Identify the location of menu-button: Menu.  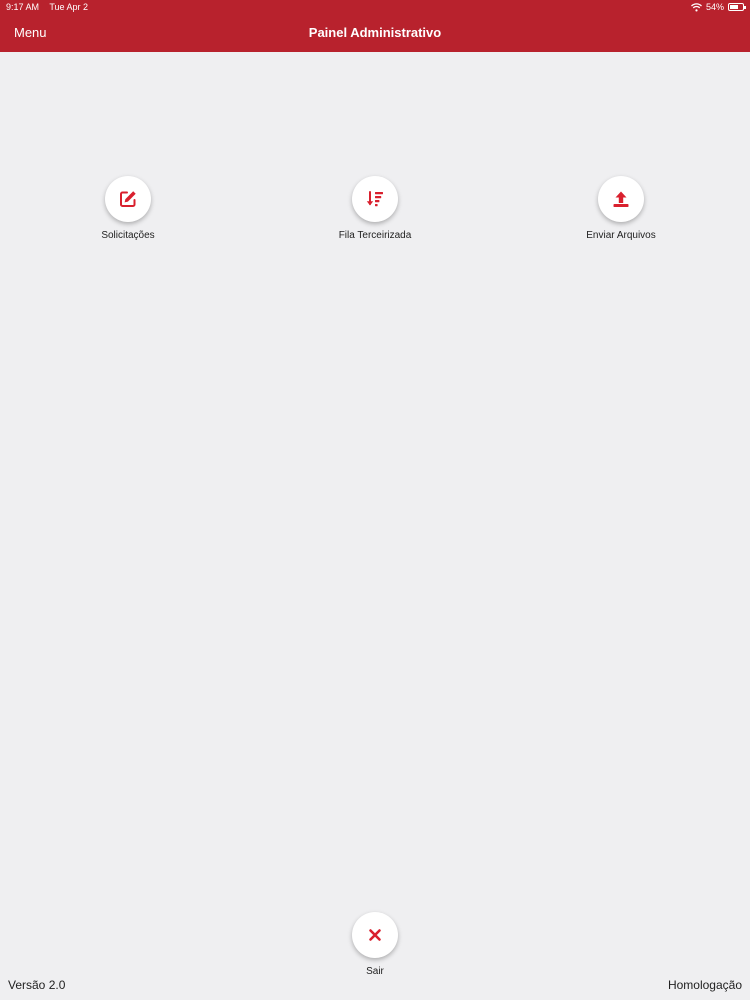
(30, 33).